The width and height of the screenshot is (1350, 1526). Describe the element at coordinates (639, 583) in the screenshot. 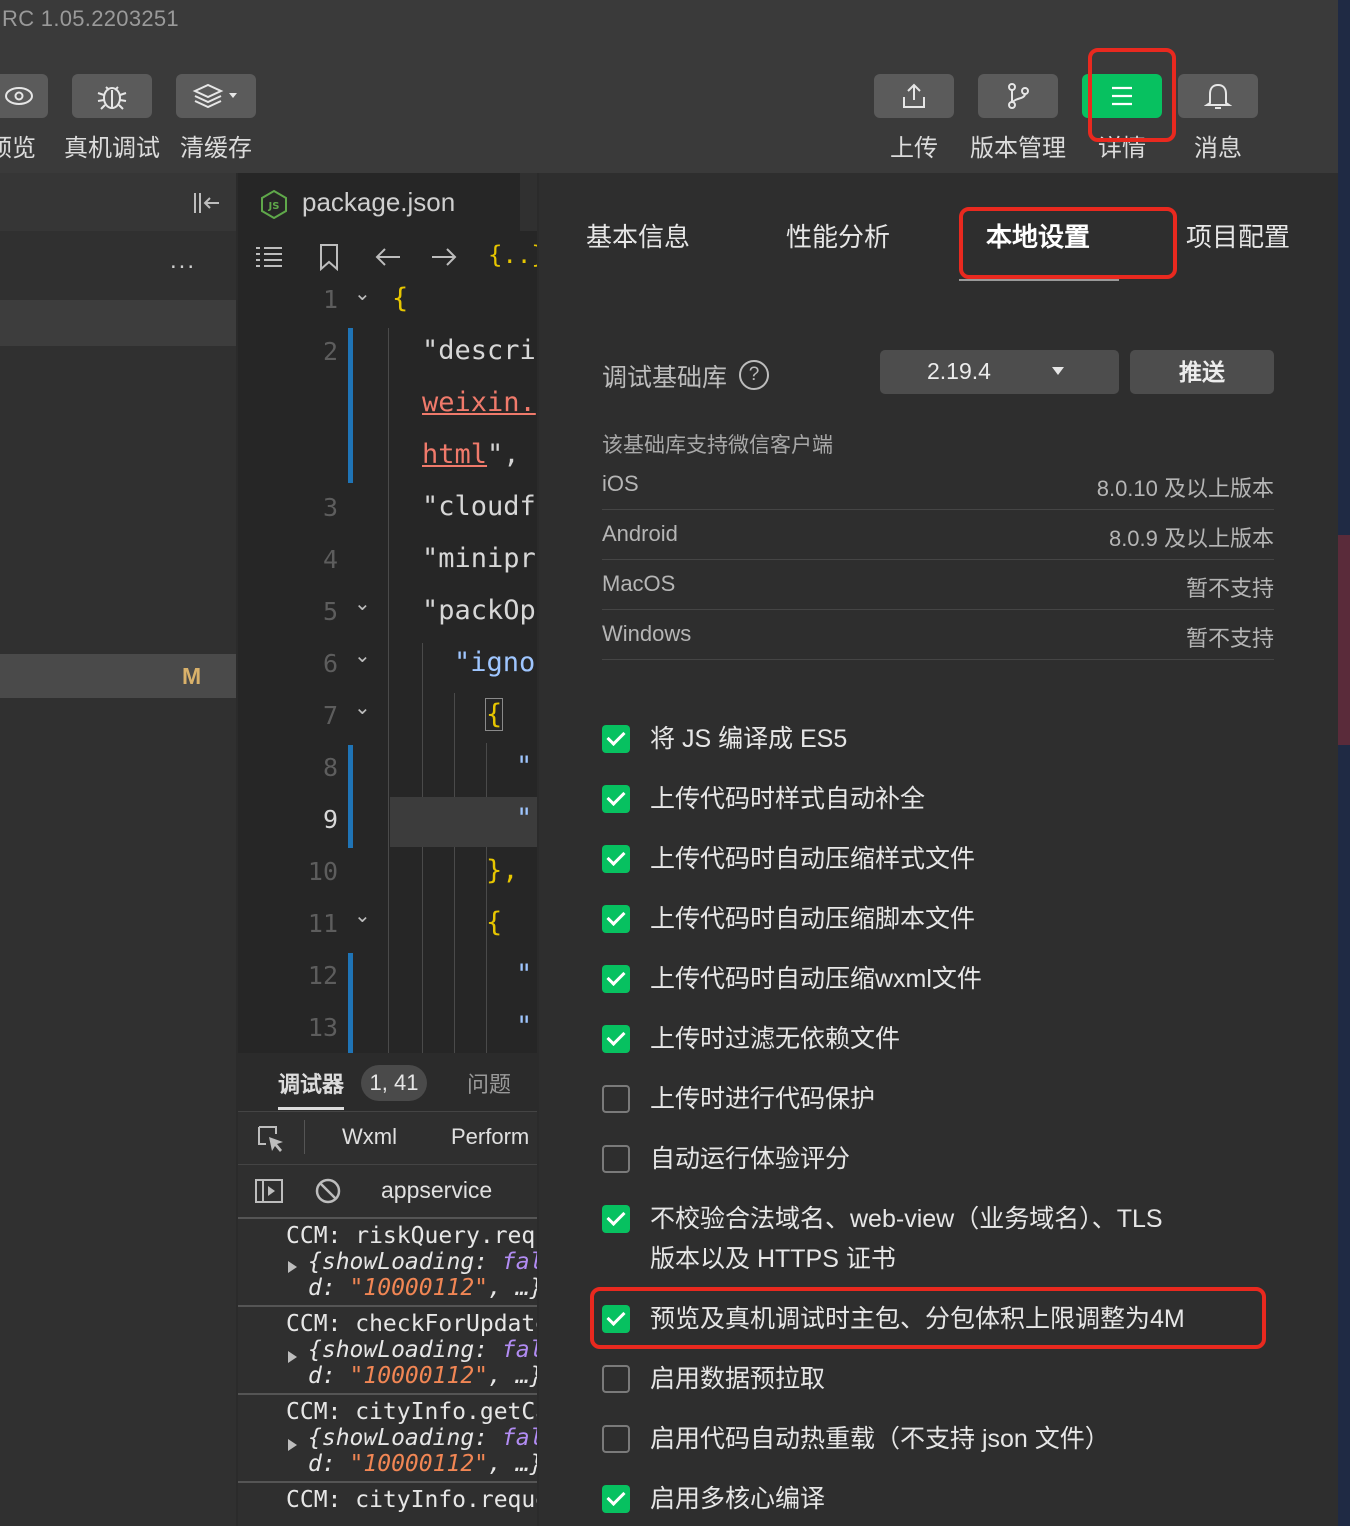

I see `platform-name: MacOS` at that location.